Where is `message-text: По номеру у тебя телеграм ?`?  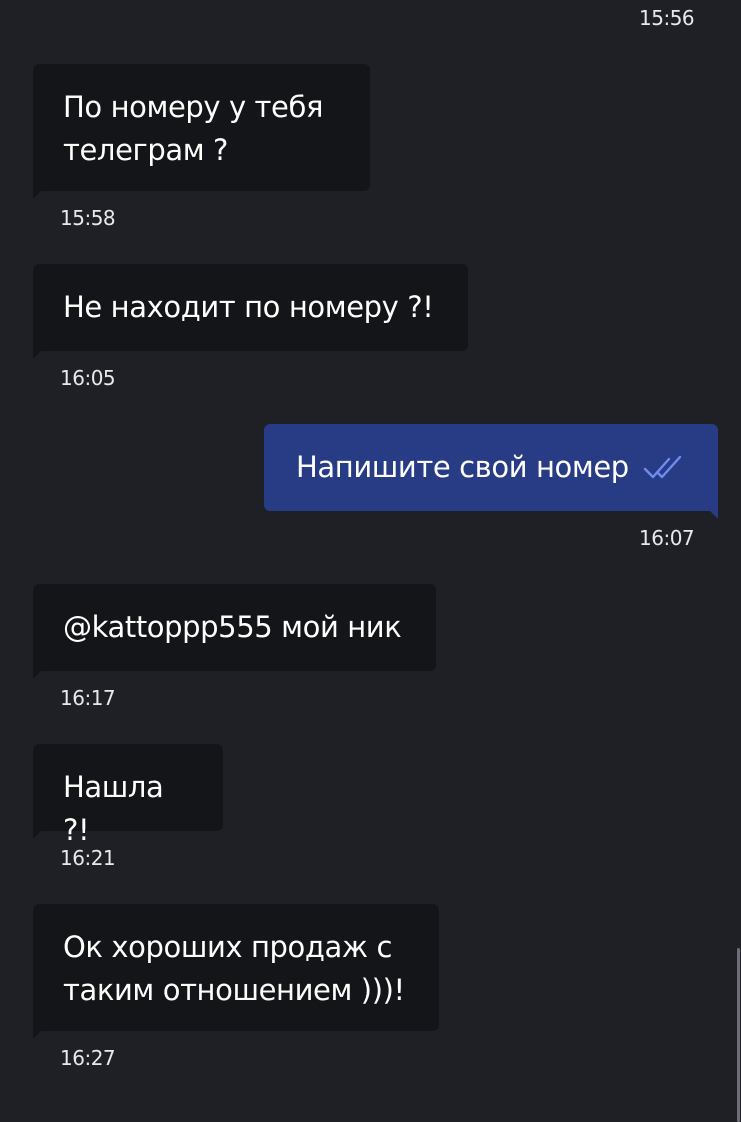 message-text: По номеру у тебя телеграм ? is located at coordinates (193, 128).